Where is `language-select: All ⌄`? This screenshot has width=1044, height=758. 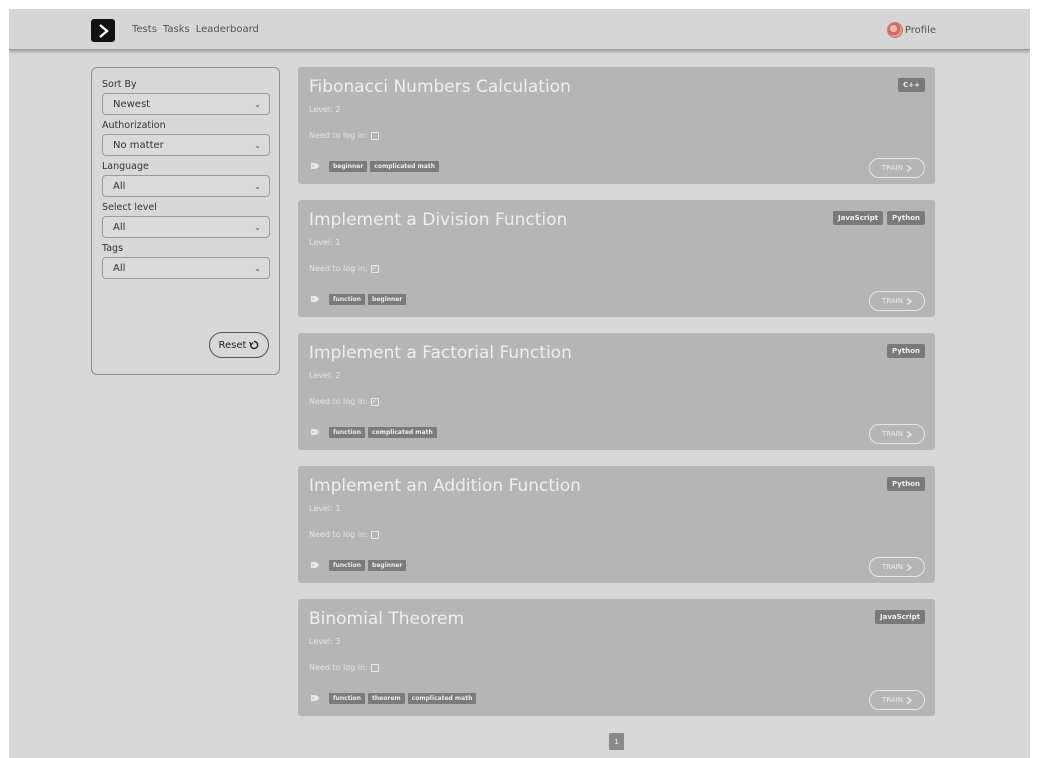 language-select: All ⌄ is located at coordinates (186, 186).